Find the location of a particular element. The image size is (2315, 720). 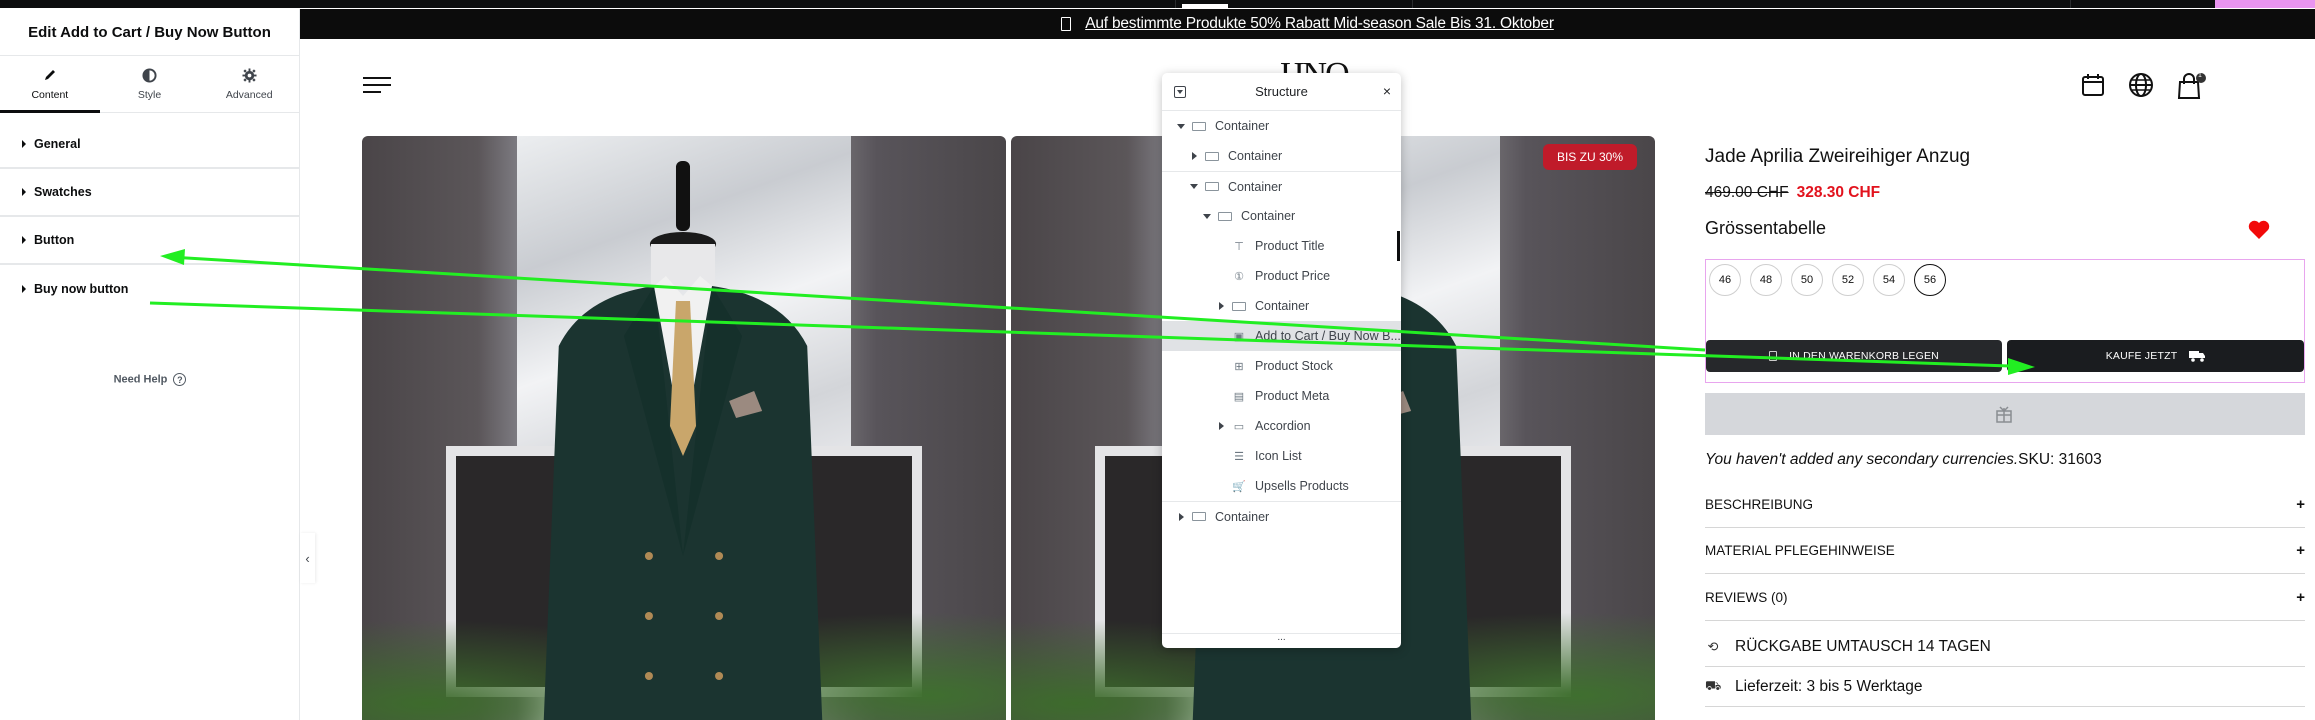

add-to-cart-button: IN DEN WARENKORB LEGEN is located at coordinates (1854, 356).